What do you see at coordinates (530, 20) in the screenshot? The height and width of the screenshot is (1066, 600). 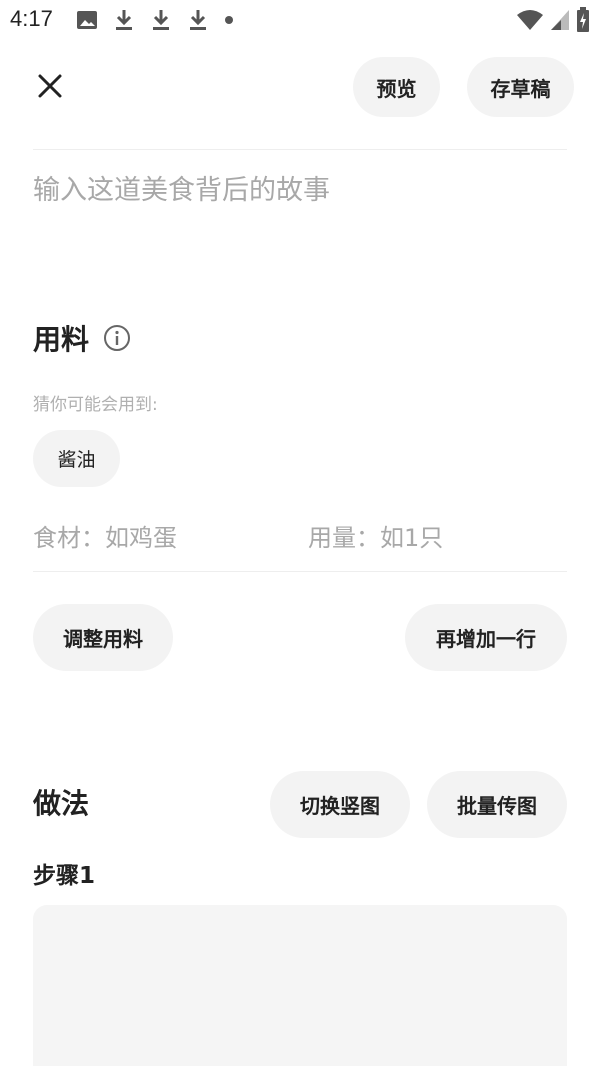 I see `wifi-icon` at bounding box center [530, 20].